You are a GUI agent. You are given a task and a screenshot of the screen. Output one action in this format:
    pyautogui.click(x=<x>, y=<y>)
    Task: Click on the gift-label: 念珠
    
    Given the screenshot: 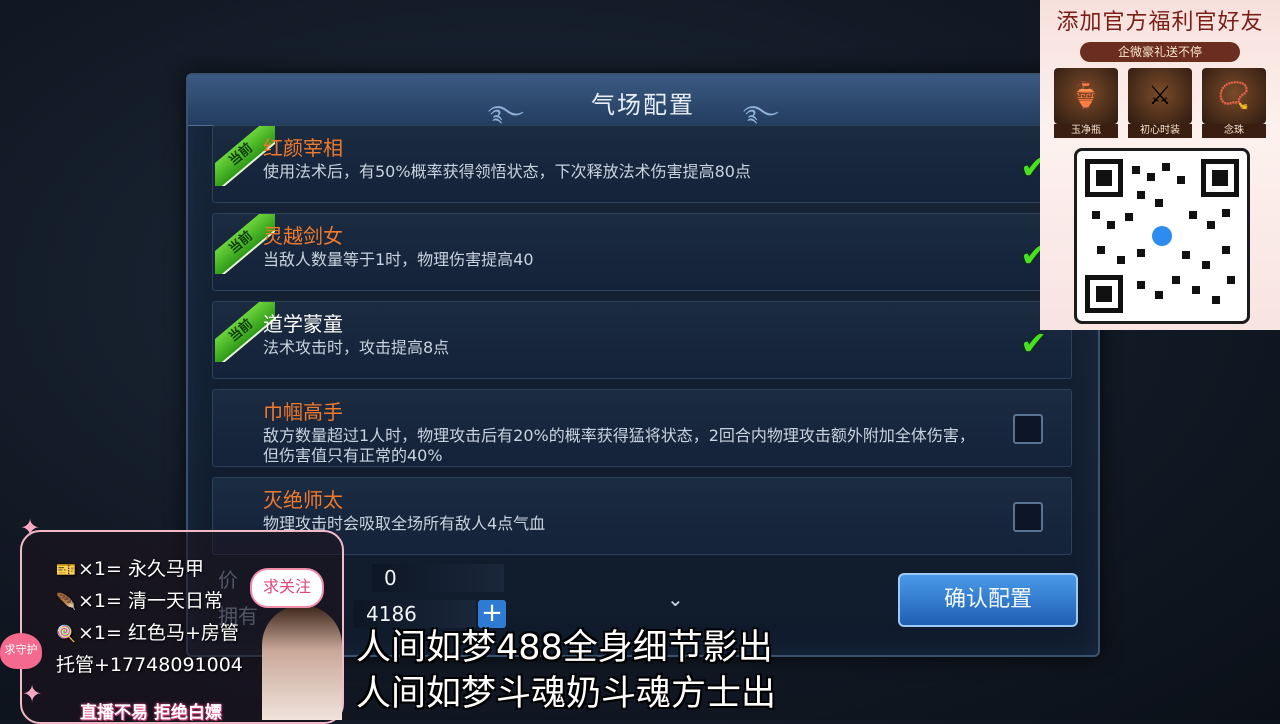 What is the action you would take?
    pyautogui.click(x=1234, y=131)
    